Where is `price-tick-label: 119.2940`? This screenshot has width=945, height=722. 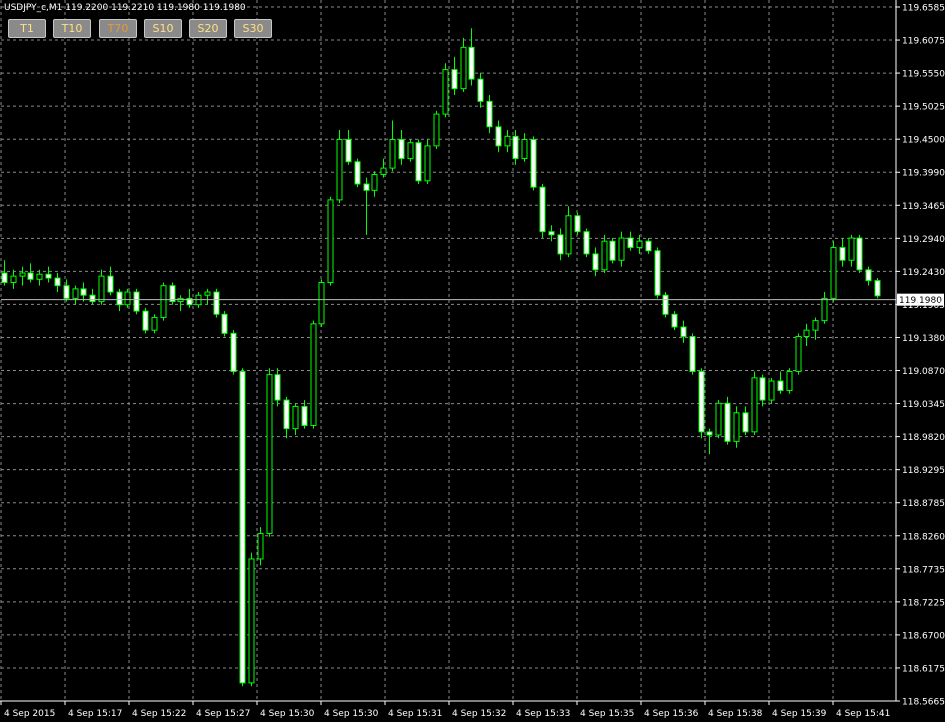
price-tick-label: 119.2940 is located at coordinates (923, 240).